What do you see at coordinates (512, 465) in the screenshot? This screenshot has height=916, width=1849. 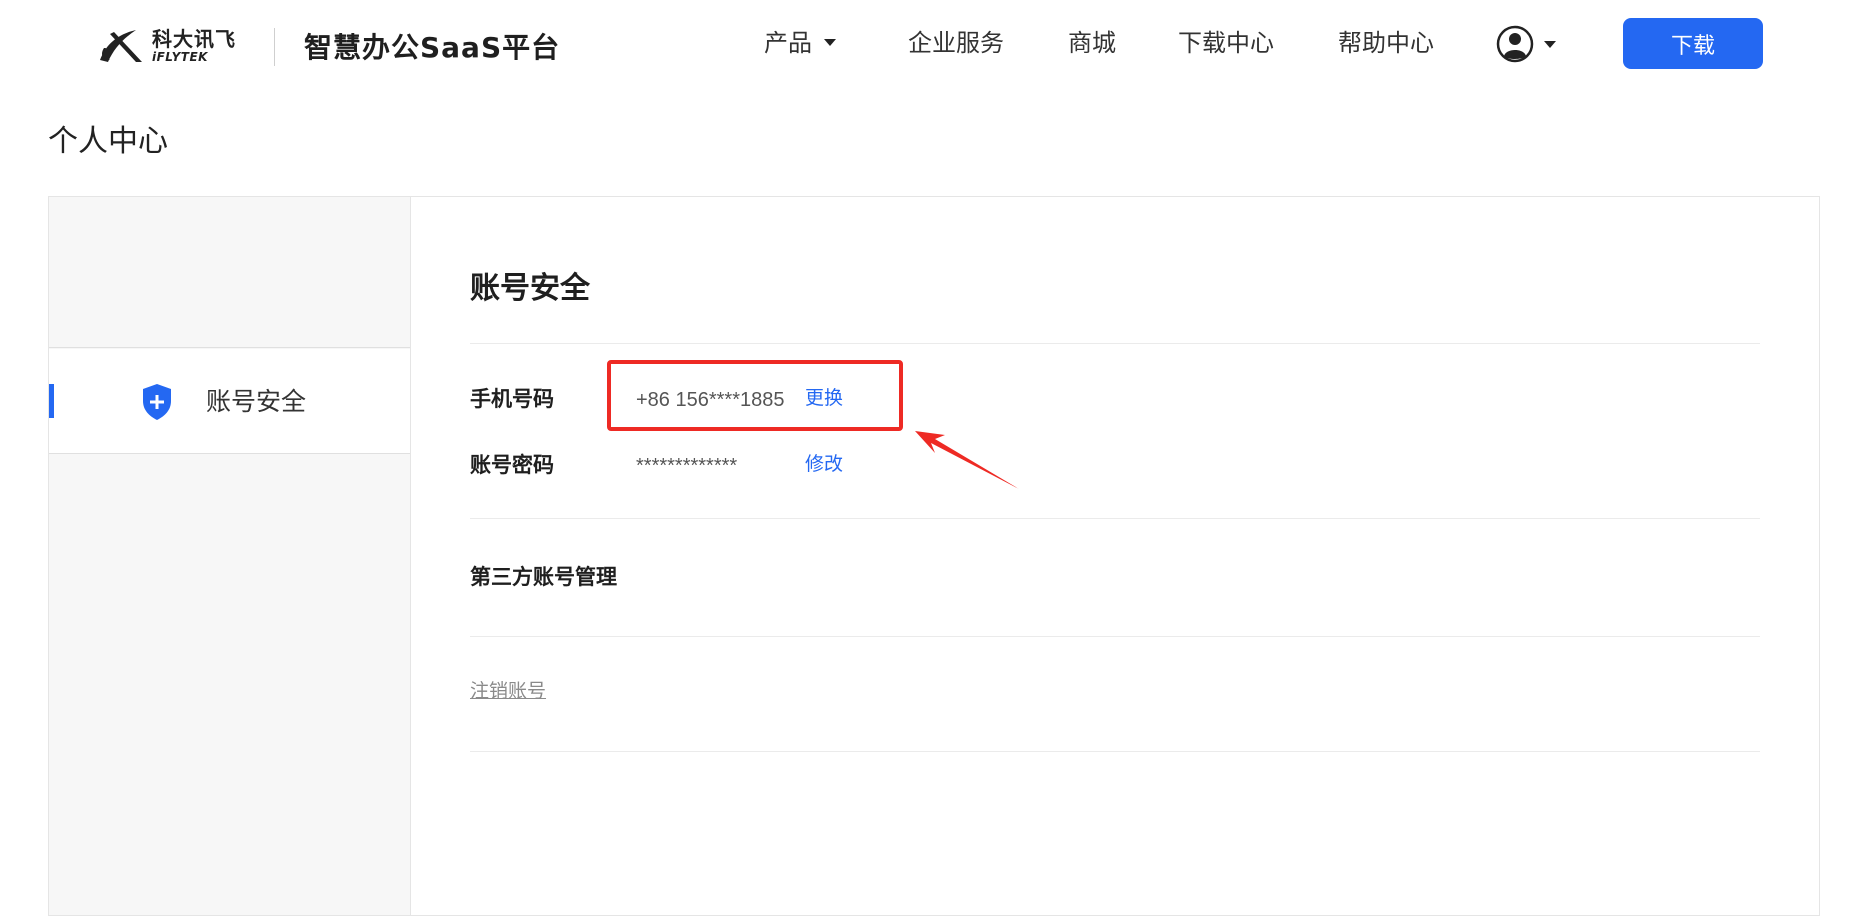 I see `password-label: 账号密码` at bounding box center [512, 465].